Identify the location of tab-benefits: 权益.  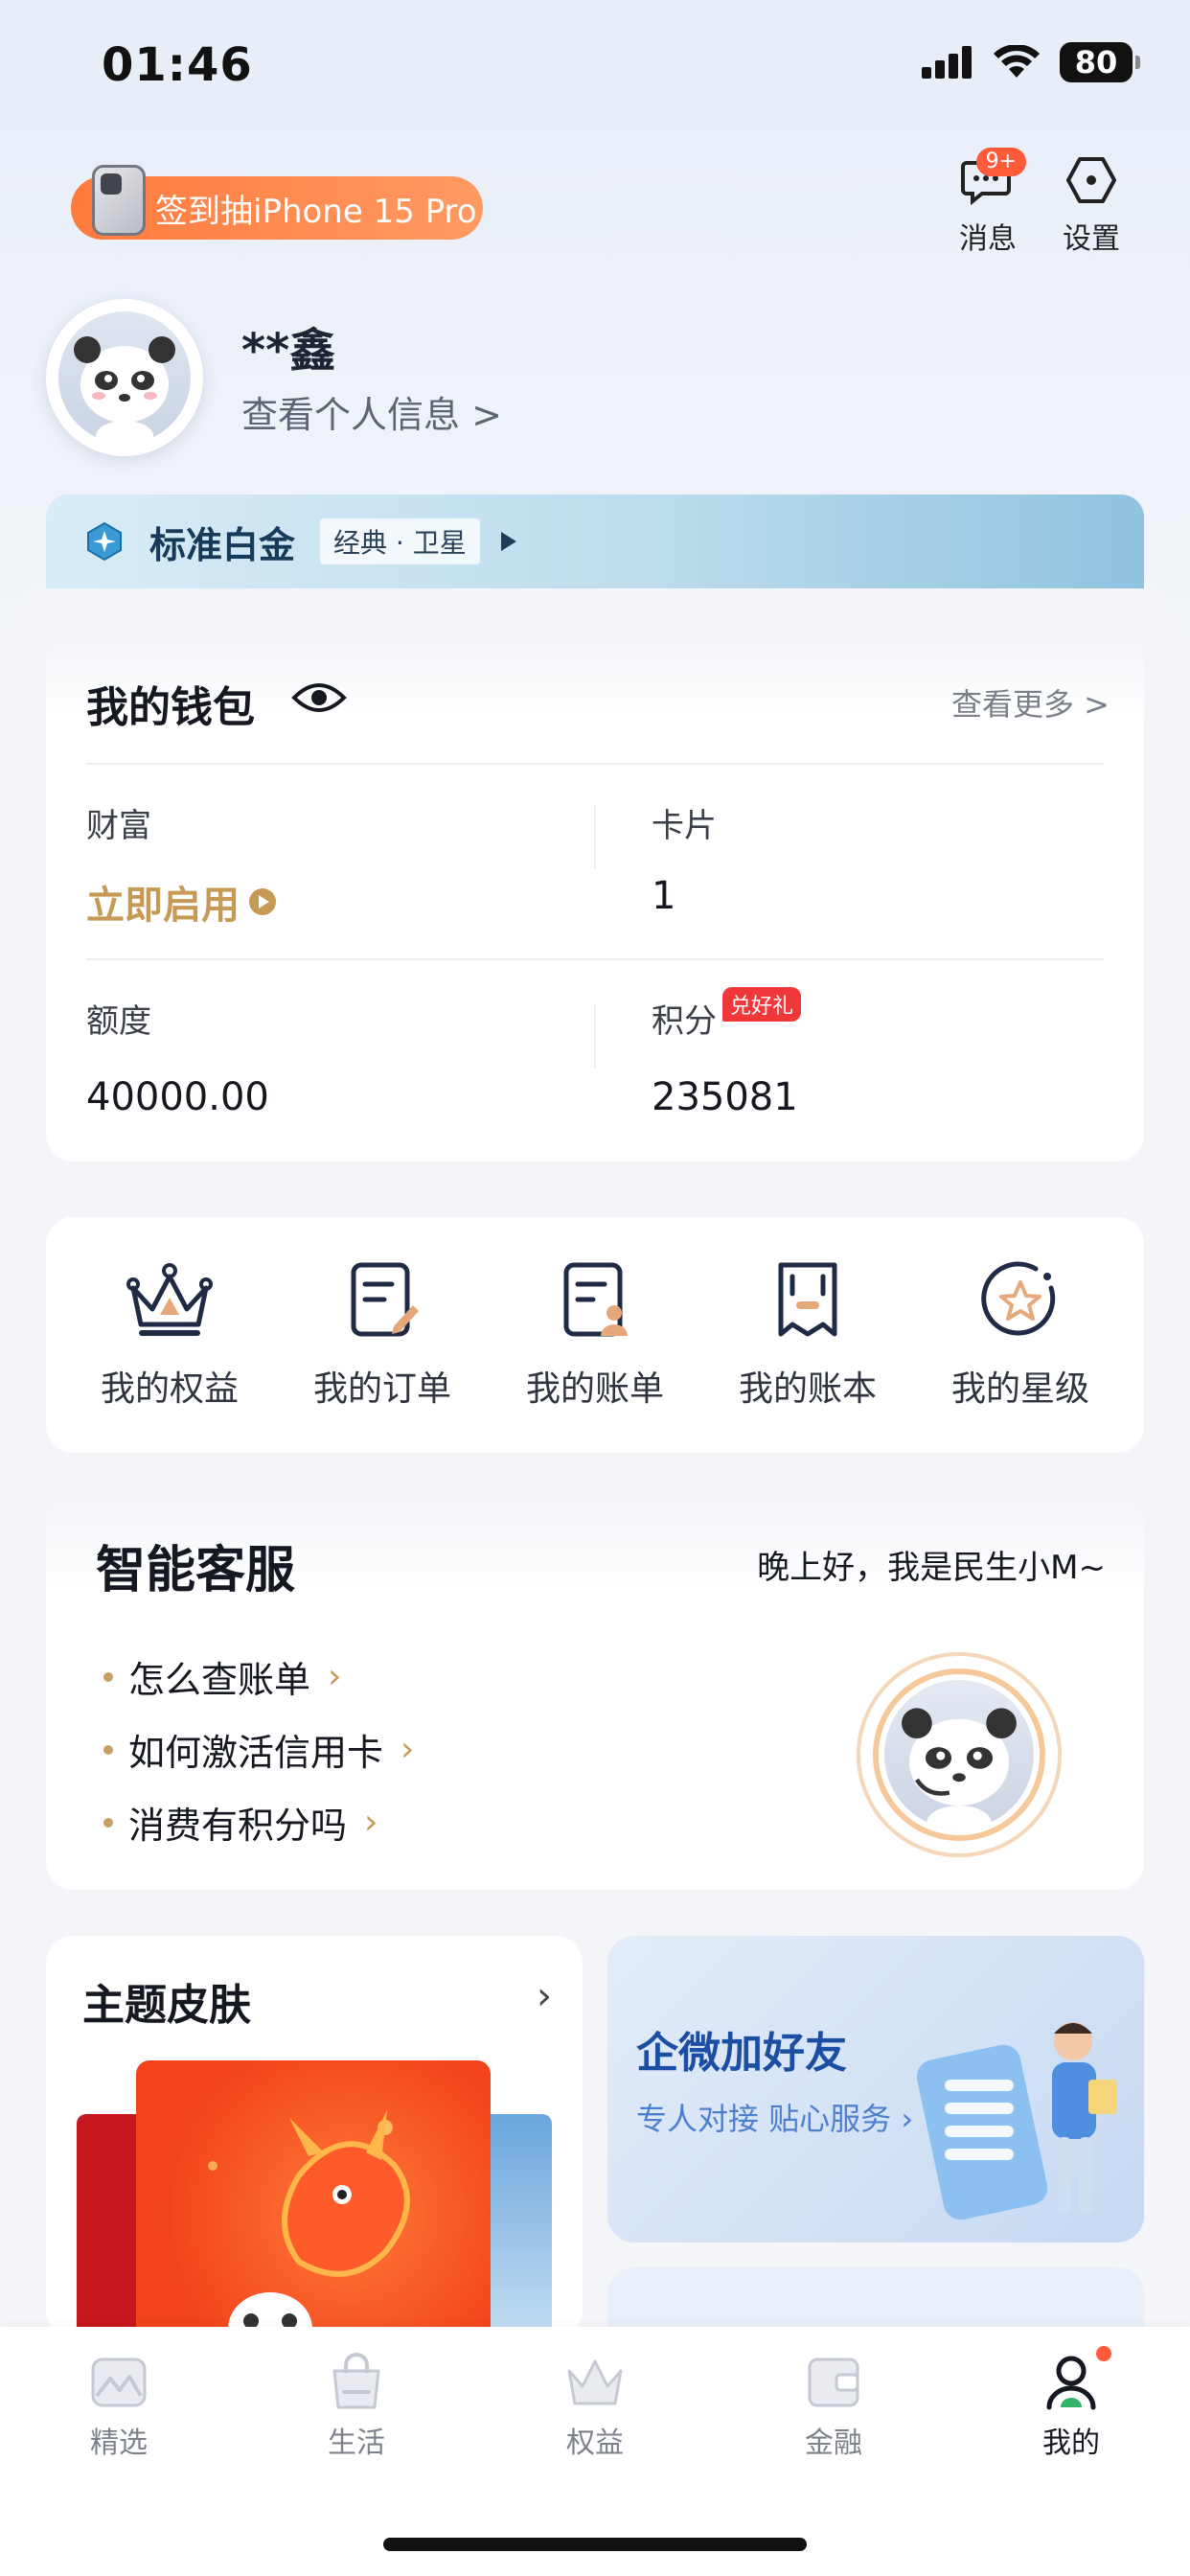
(595, 2405).